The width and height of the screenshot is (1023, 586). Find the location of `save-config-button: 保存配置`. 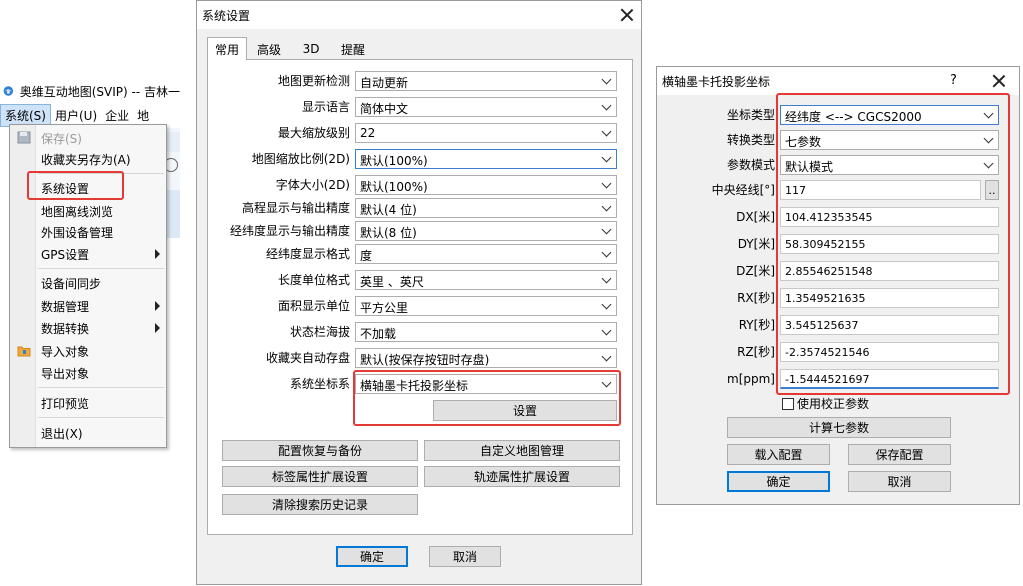

save-config-button: 保存配置 is located at coordinates (899, 454).